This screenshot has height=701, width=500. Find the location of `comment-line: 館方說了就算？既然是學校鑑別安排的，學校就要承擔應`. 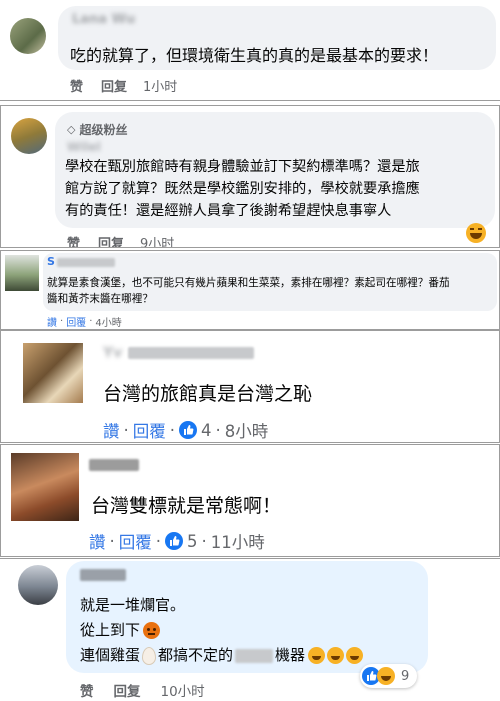

comment-line: 館方說了就算？既然是學校鑑別安排的，學校就要承擔應 is located at coordinates (242, 189).